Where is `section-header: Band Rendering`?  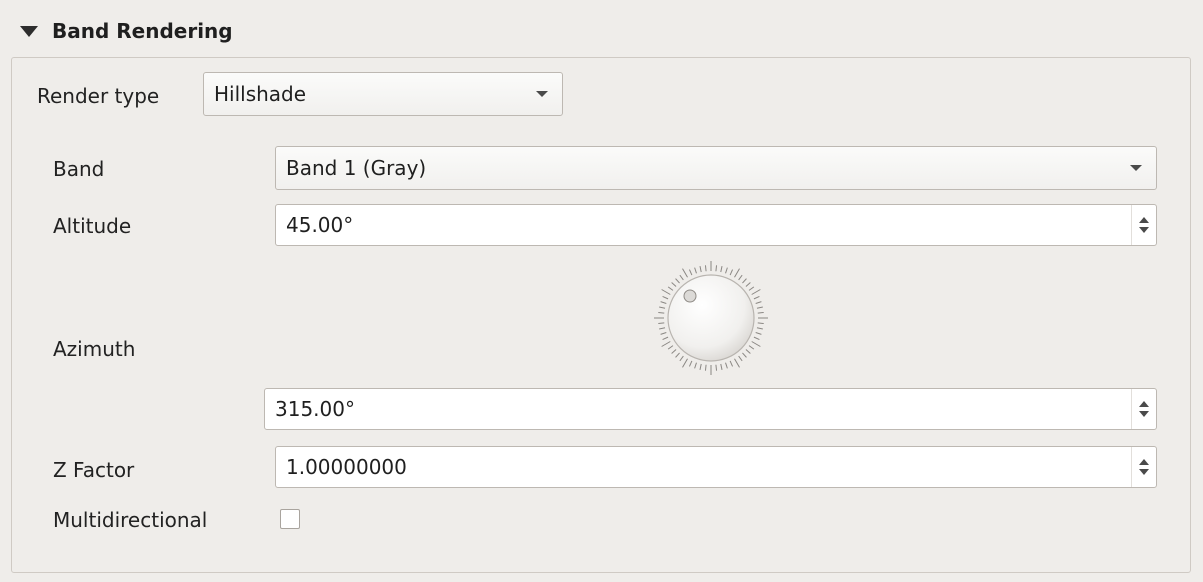
section-header: Band Rendering is located at coordinates (126, 31).